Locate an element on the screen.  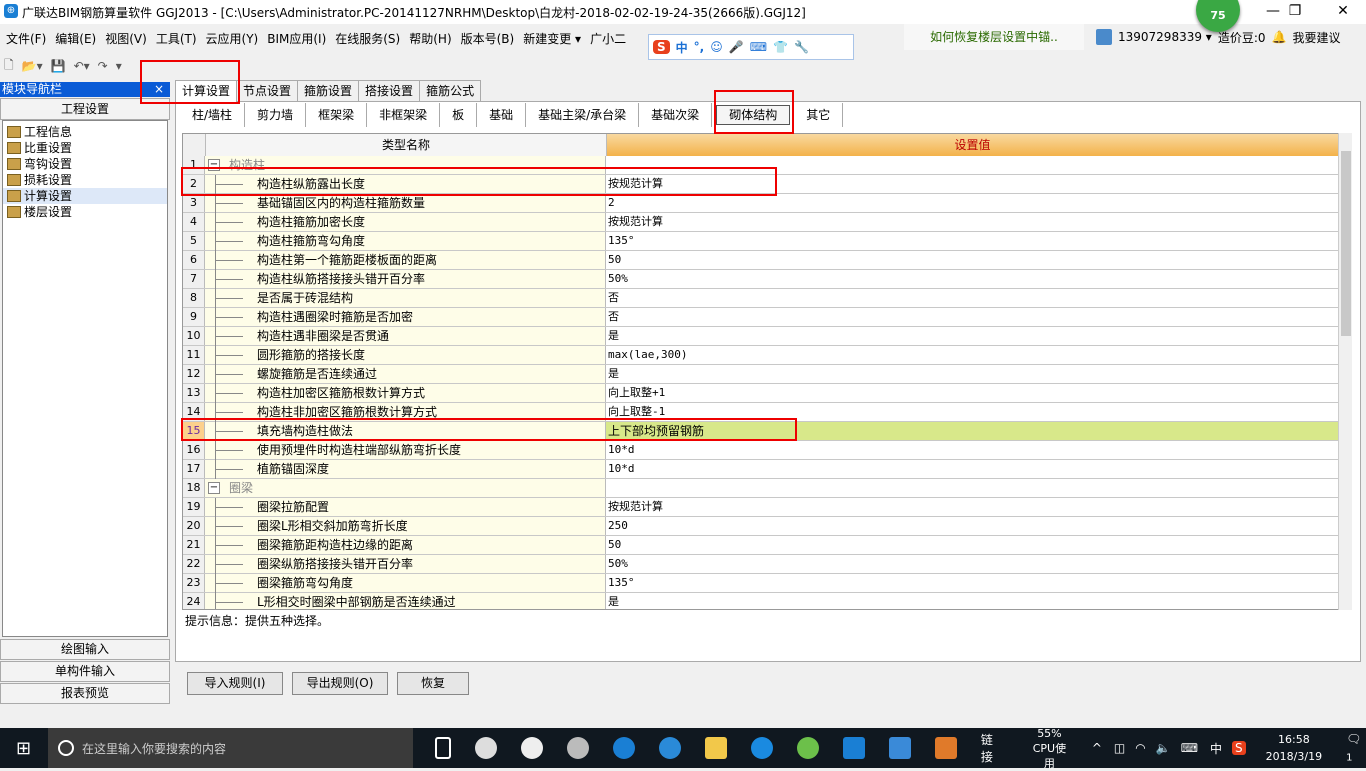
table-row: 13 构造柱加密区箍筋根数计算方式 向上取整+1 is located at coordinates (761, 393).